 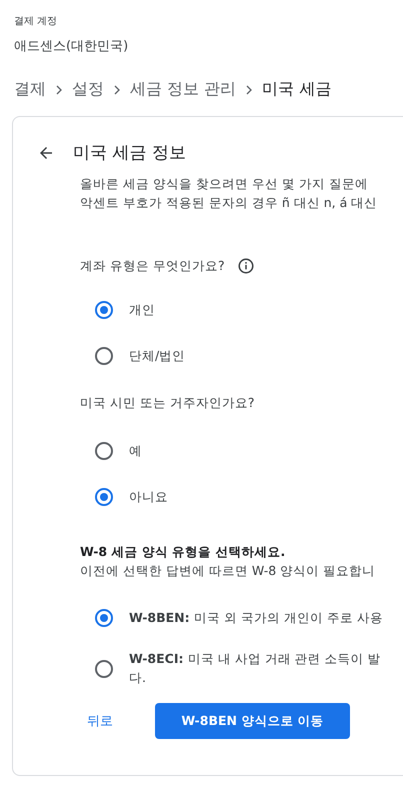 I want to click on account-label: 결제 계정, so click(x=36, y=21).